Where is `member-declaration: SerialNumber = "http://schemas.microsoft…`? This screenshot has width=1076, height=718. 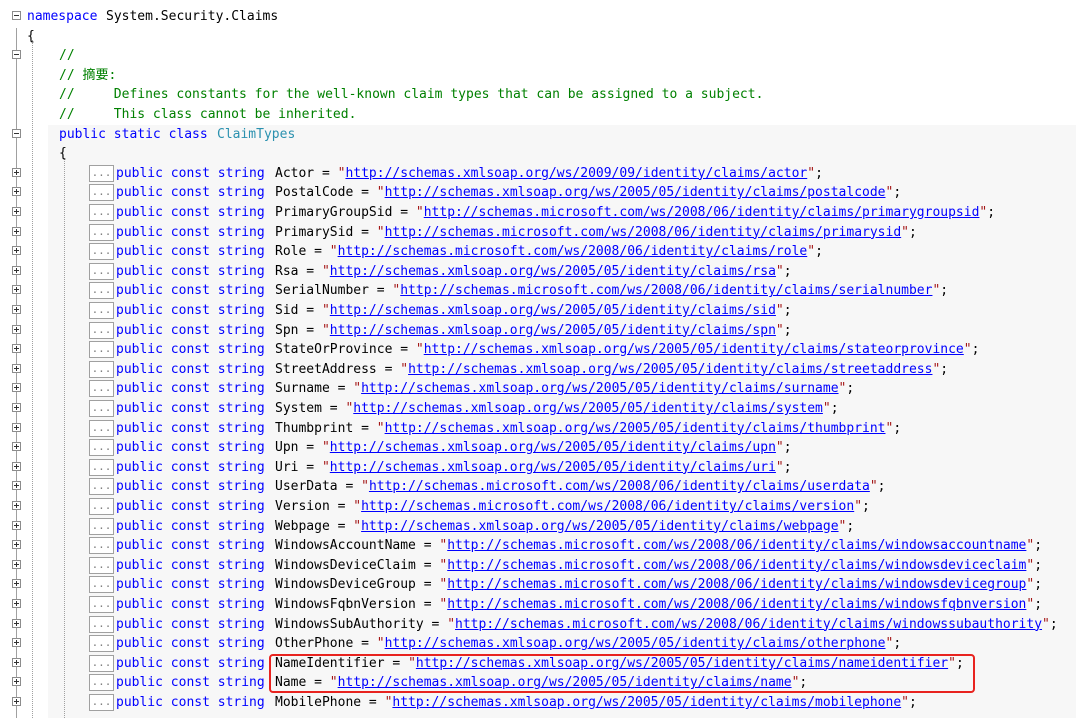 member-declaration: SerialNumber = "http://schemas.microsoft… is located at coordinates (611, 291).